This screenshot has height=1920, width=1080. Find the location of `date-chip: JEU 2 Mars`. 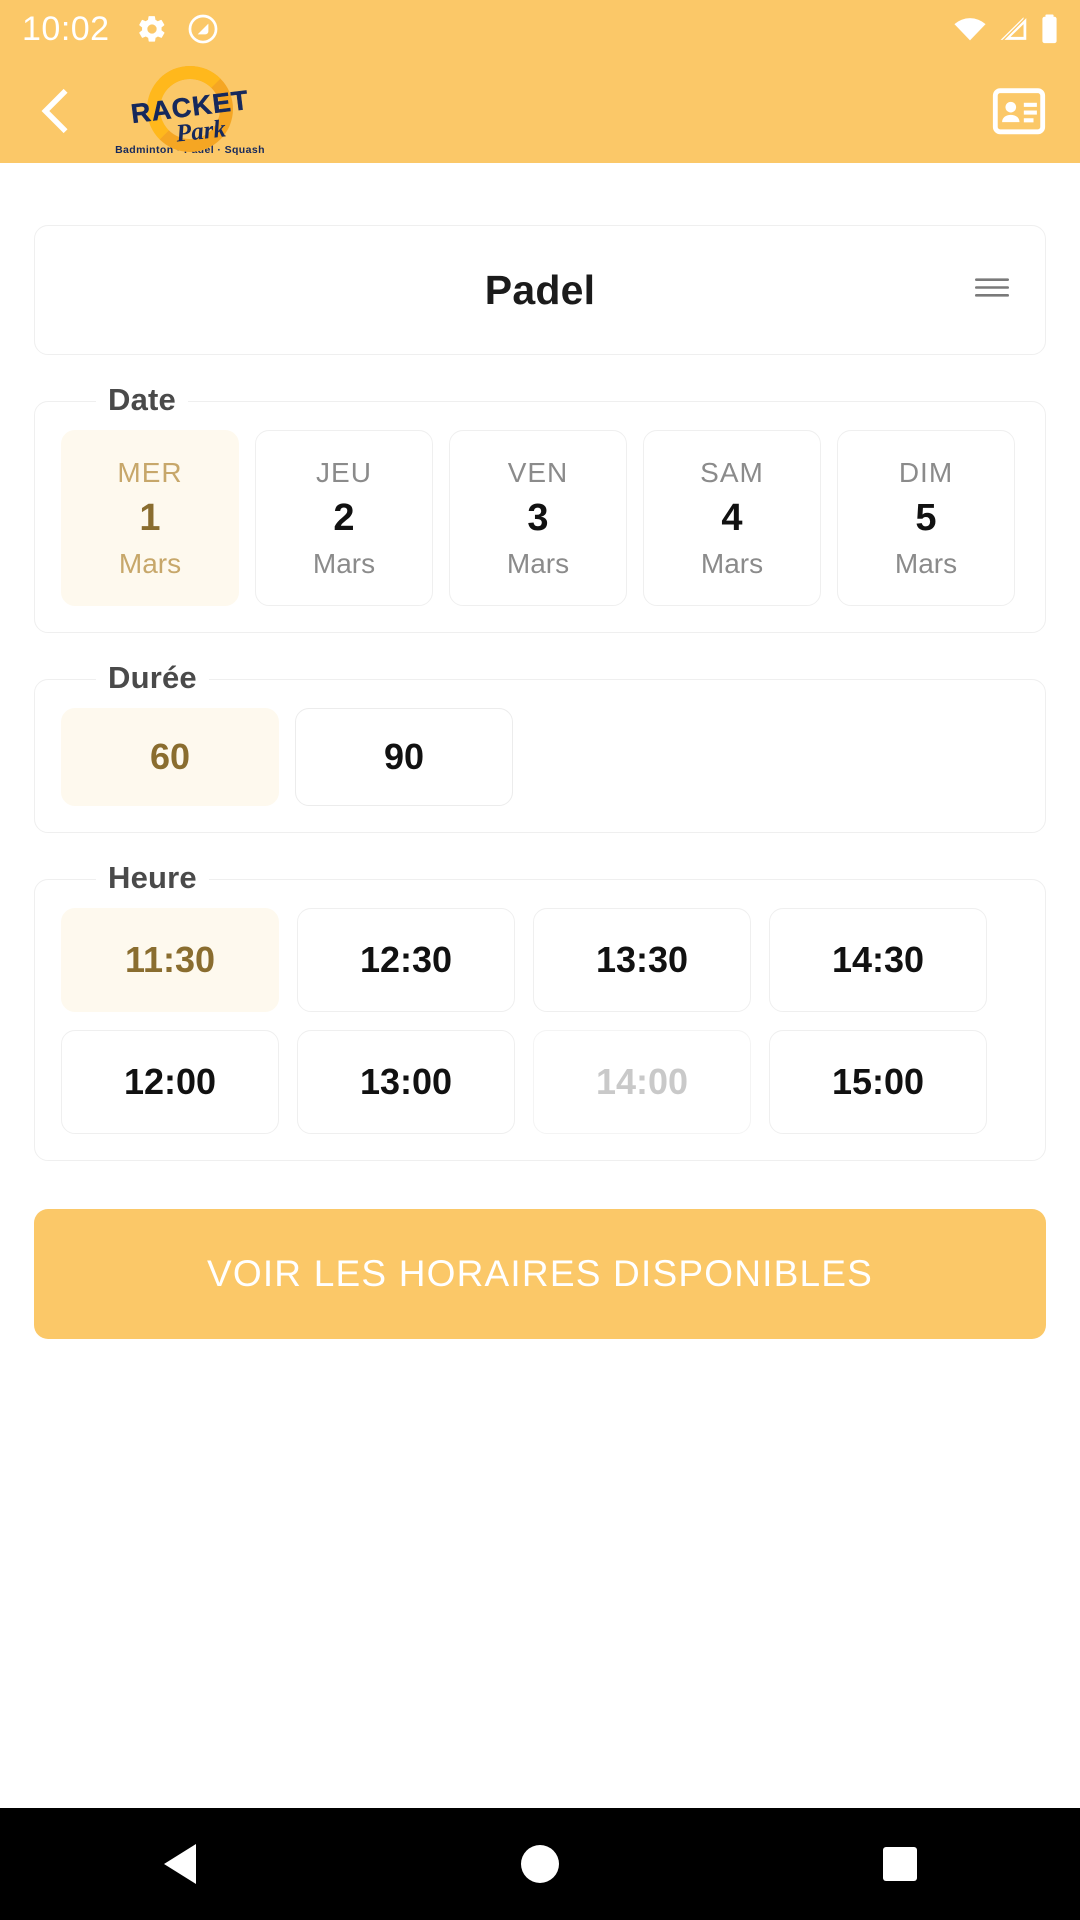

date-chip: JEU 2 Mars is located at coordinates (344, 518).